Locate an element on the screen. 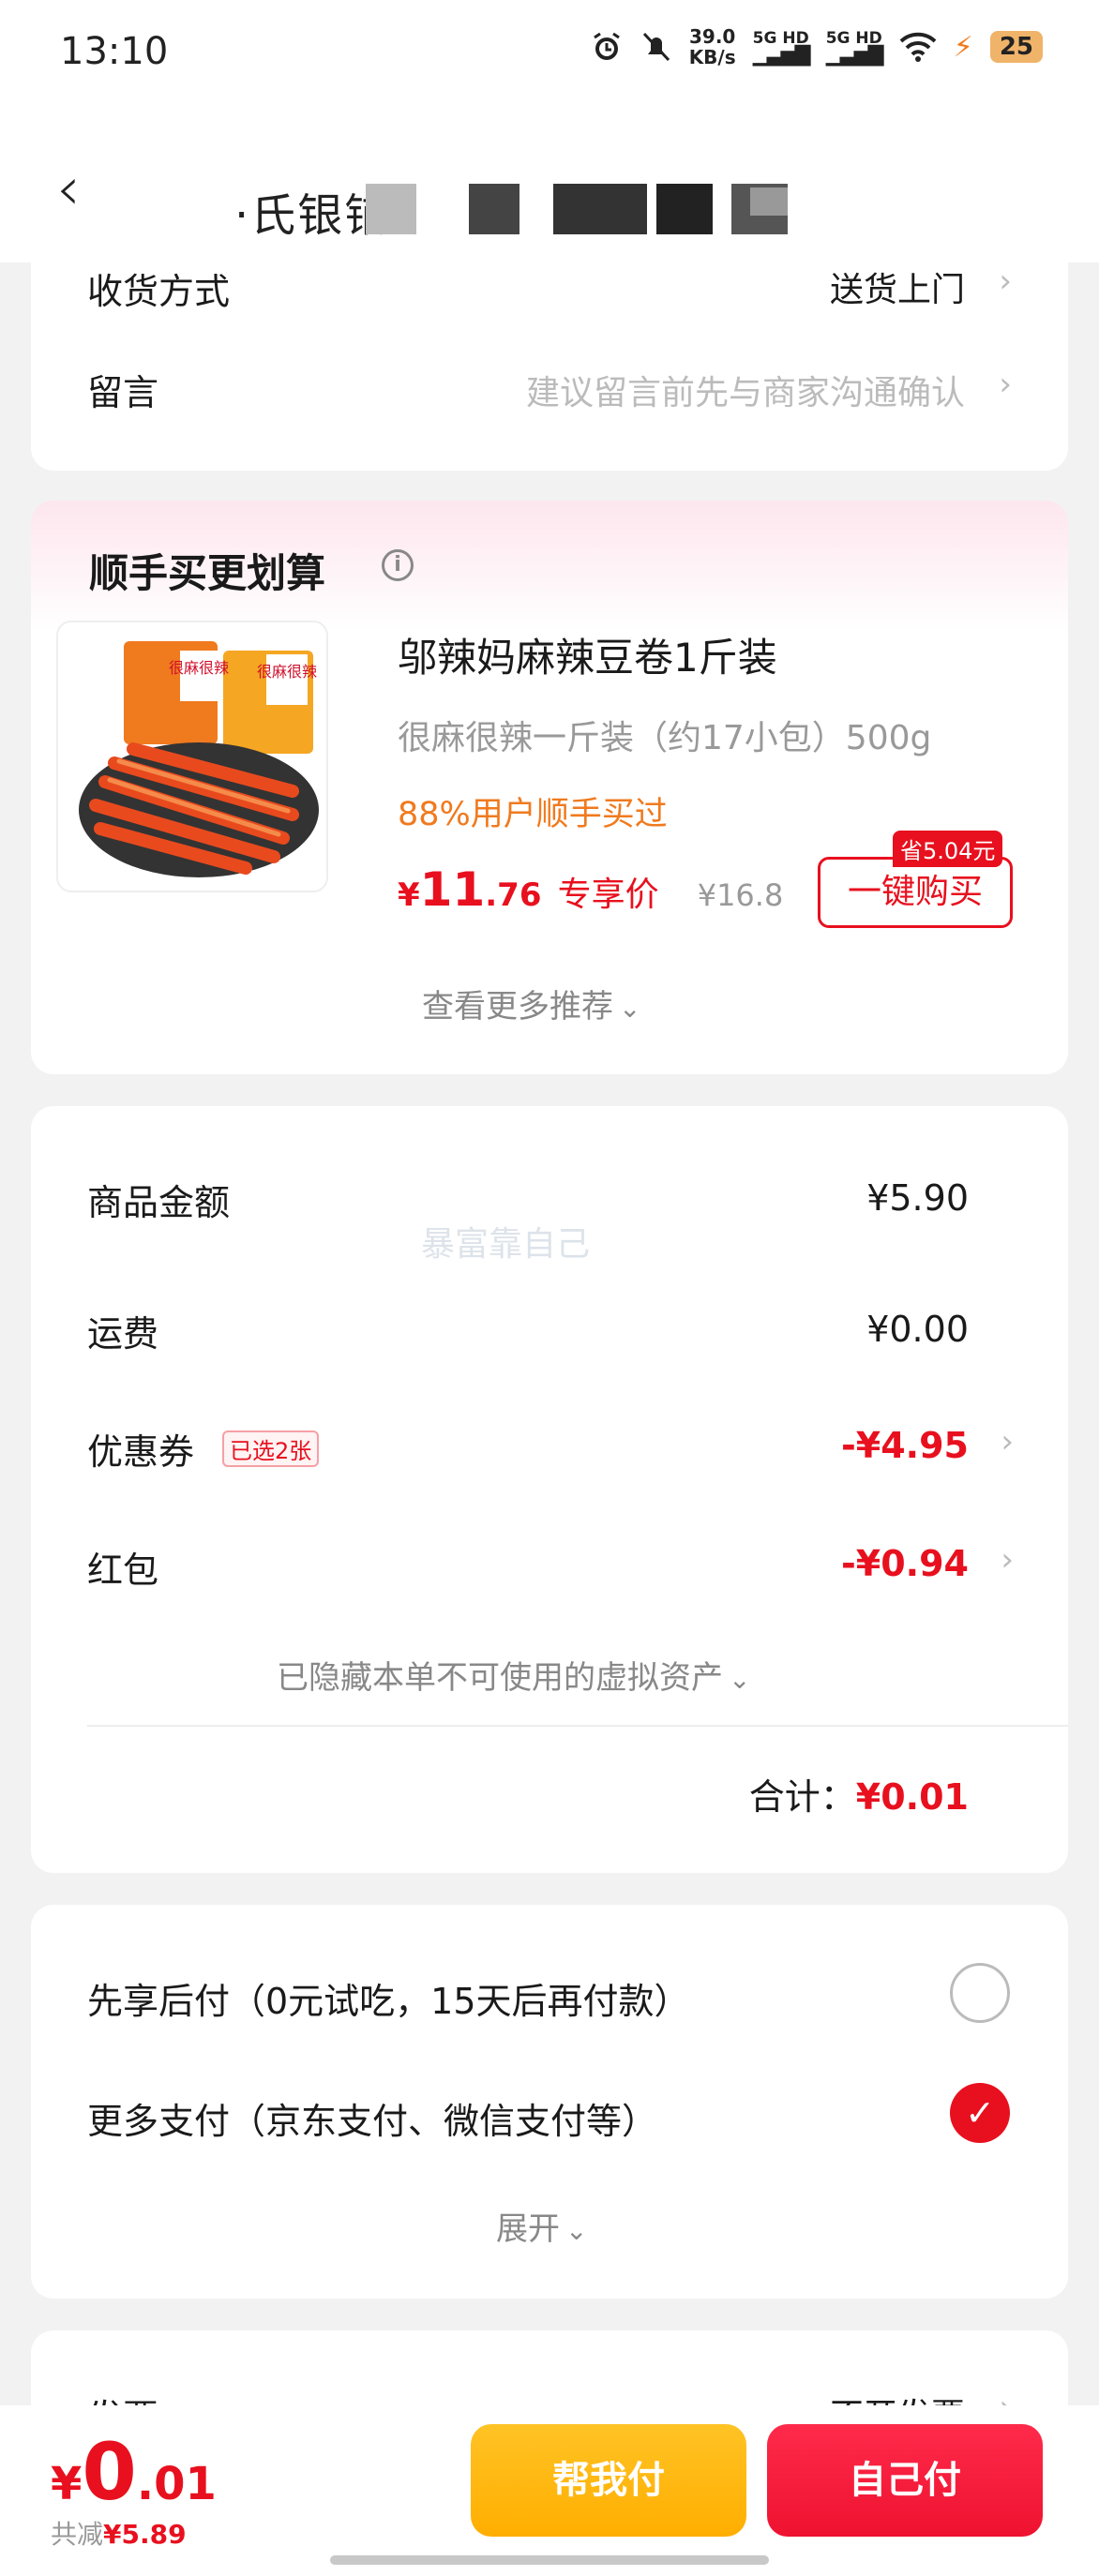 The width and height of the screenshot is (1099, 2576). message-label: 留言 is located at coordinates (123, 393).